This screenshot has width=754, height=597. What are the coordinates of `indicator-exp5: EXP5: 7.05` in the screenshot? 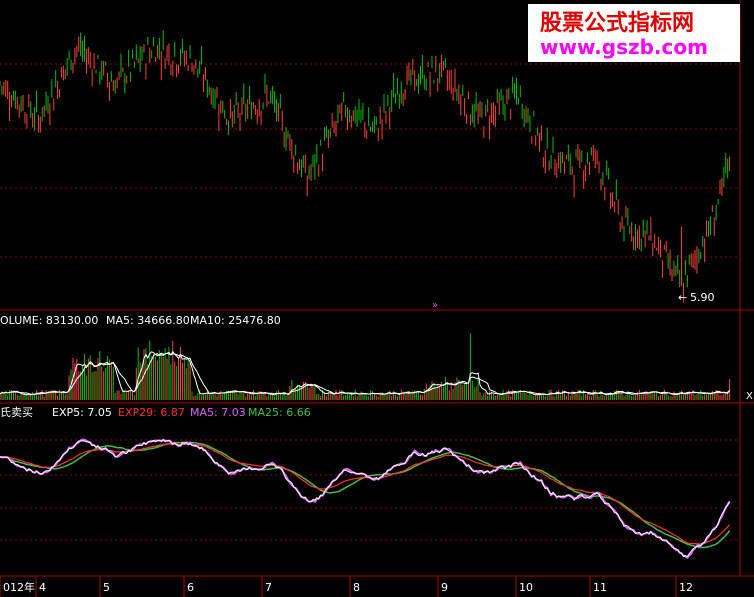 It's located at (82, 412).